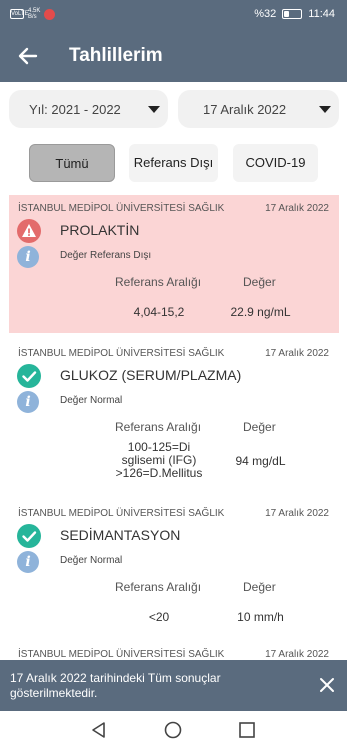 This screenshot has width=347, height=750. Describe the element at coordinates (116, 55) in the screenshot. I see `page-title: Tahlillerim` at that location.